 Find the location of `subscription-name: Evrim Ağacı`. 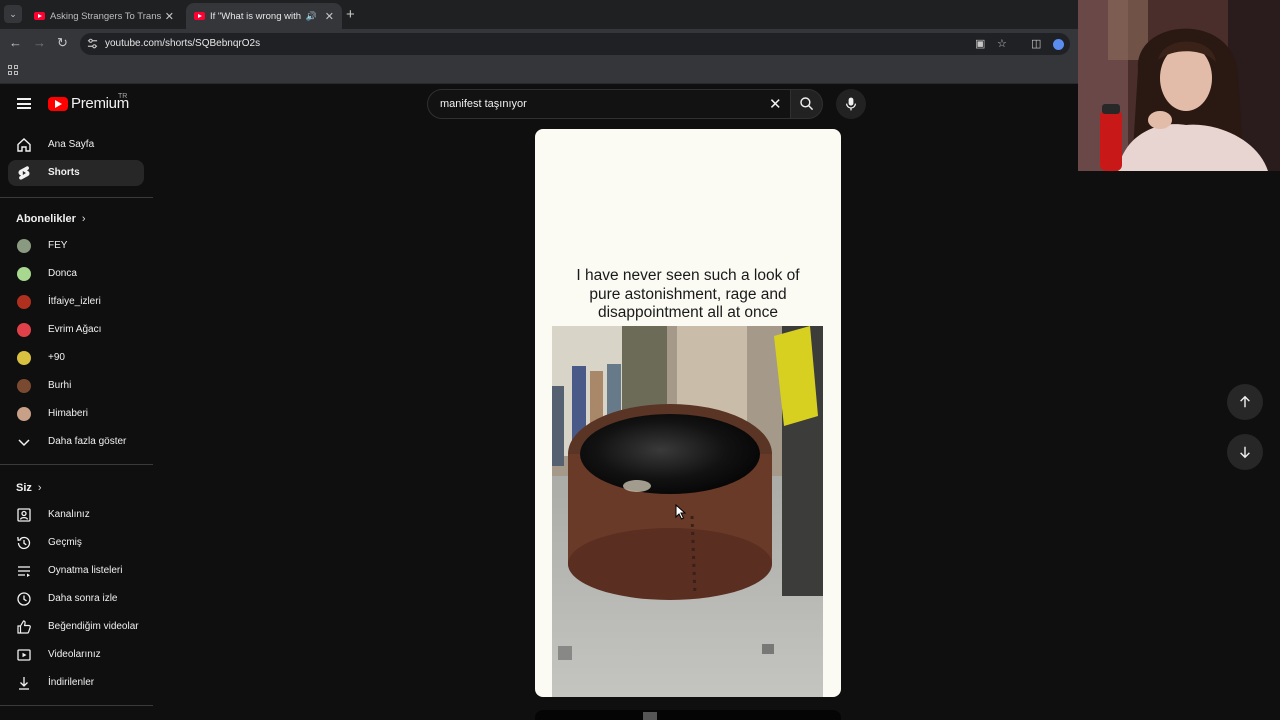

subscription-name: Evrim Ağacı is located at coordinates (75, 329).